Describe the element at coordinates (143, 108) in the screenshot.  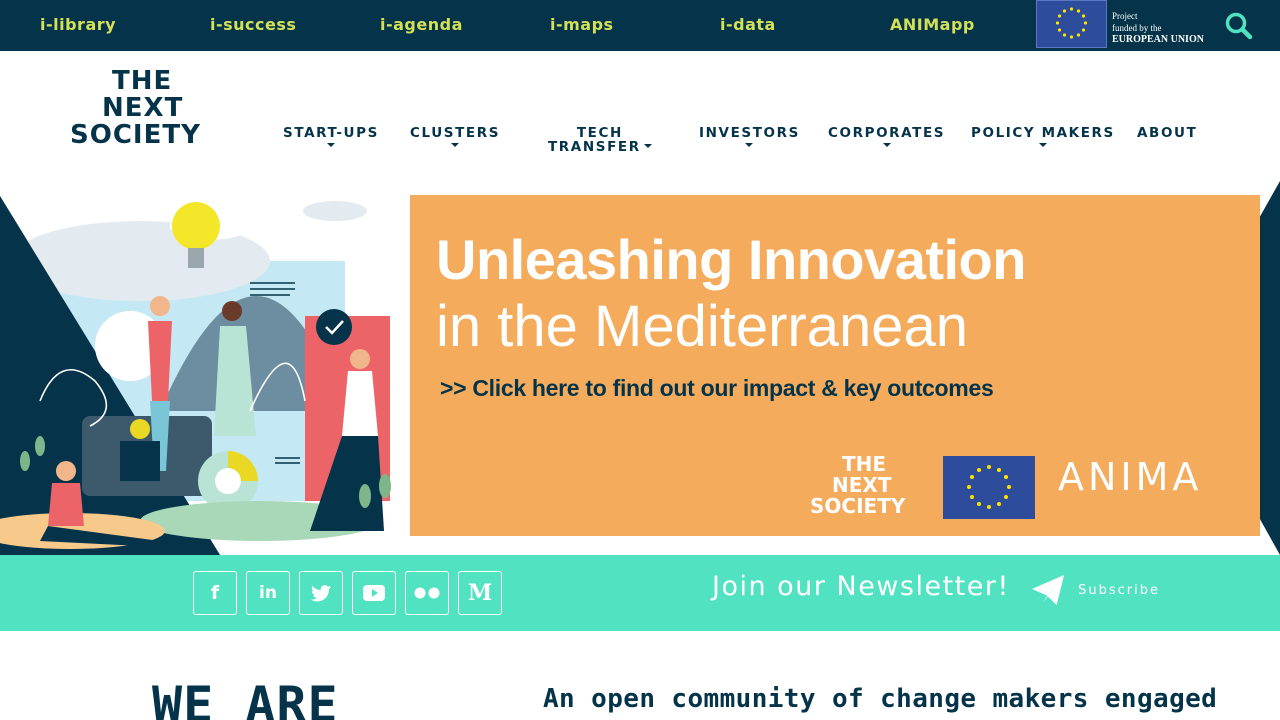
I see `logo-line-2: NEXT` at that location.